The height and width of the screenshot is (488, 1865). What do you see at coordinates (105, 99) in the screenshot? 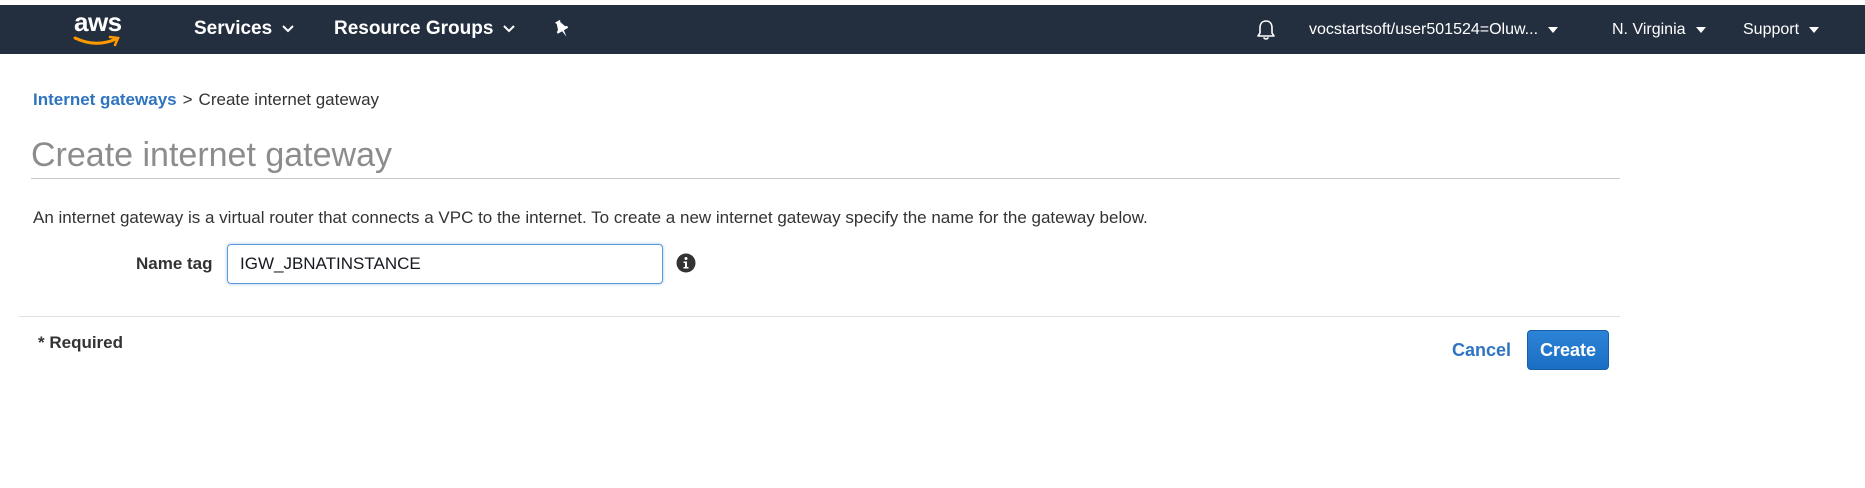
I see `breadcrumb-internet-gateways-link: Internet gateways` at bounding box center [105, 99].